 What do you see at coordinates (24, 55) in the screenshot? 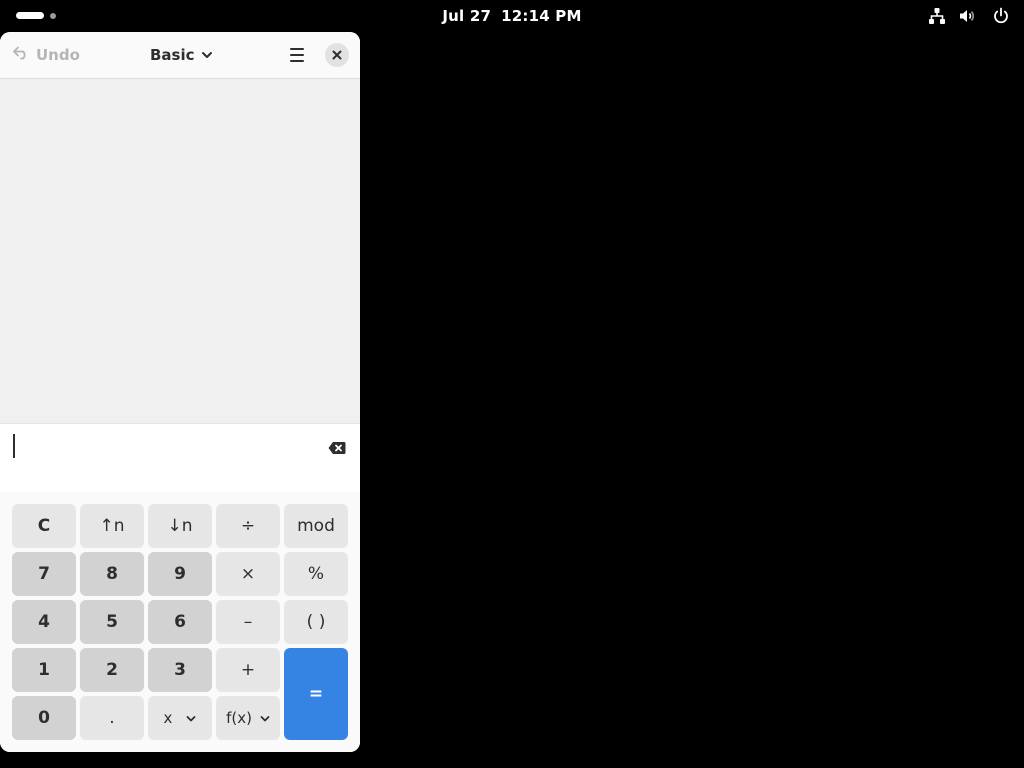
I see `undo-icon` at bounding box center [24, 55].